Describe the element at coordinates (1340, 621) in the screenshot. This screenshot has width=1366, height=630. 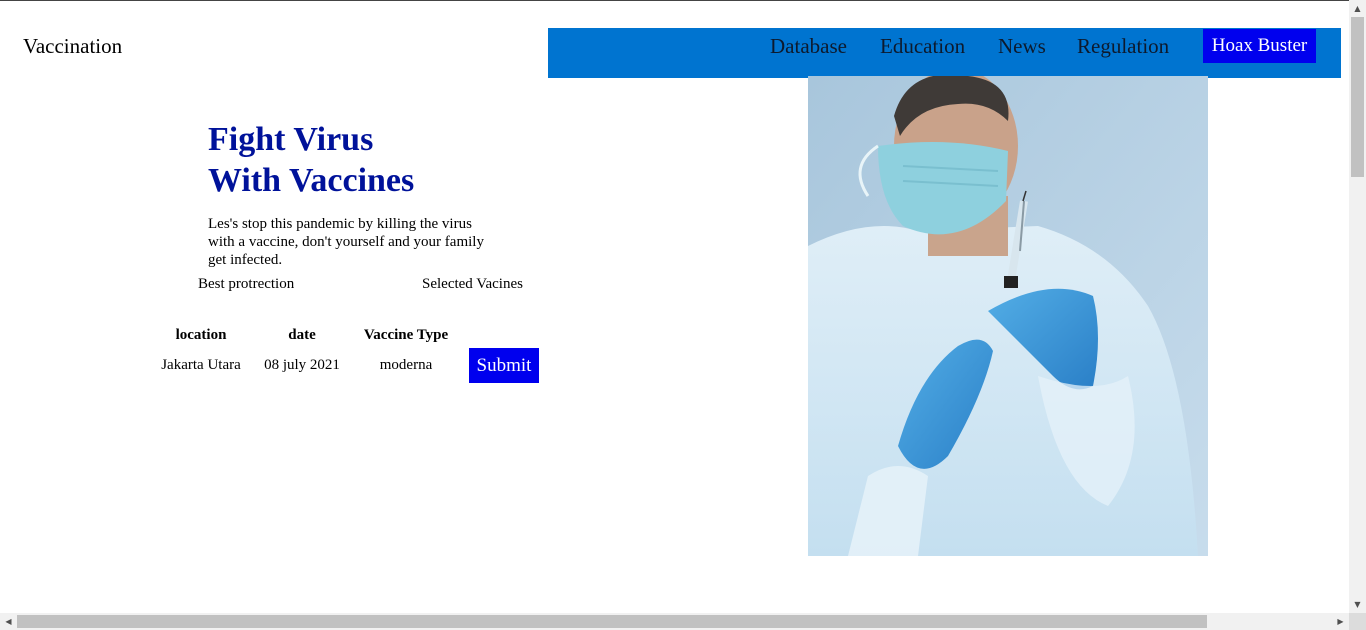
I see `scroll-right-arrow-icon: ▶` at that location.